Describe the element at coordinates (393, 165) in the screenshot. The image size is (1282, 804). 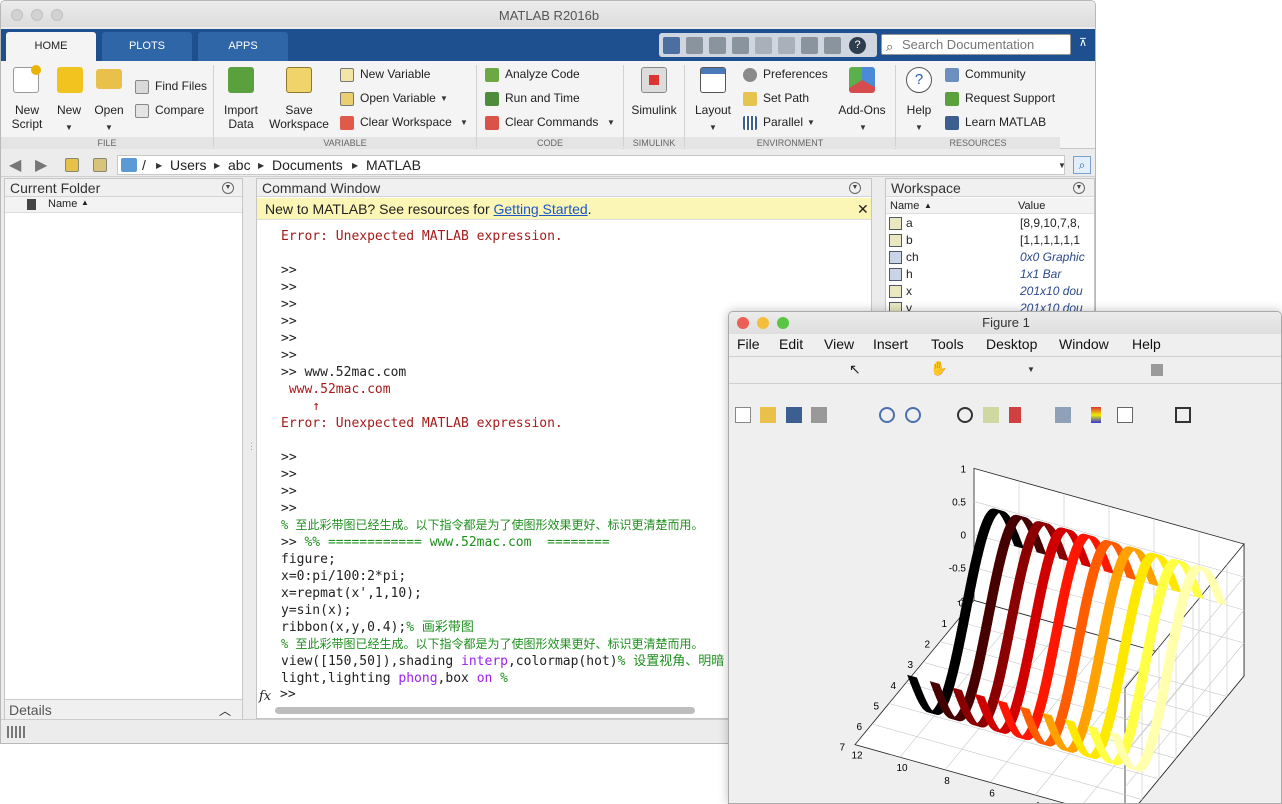
I see `path-matlab: MATLAB` at that location.